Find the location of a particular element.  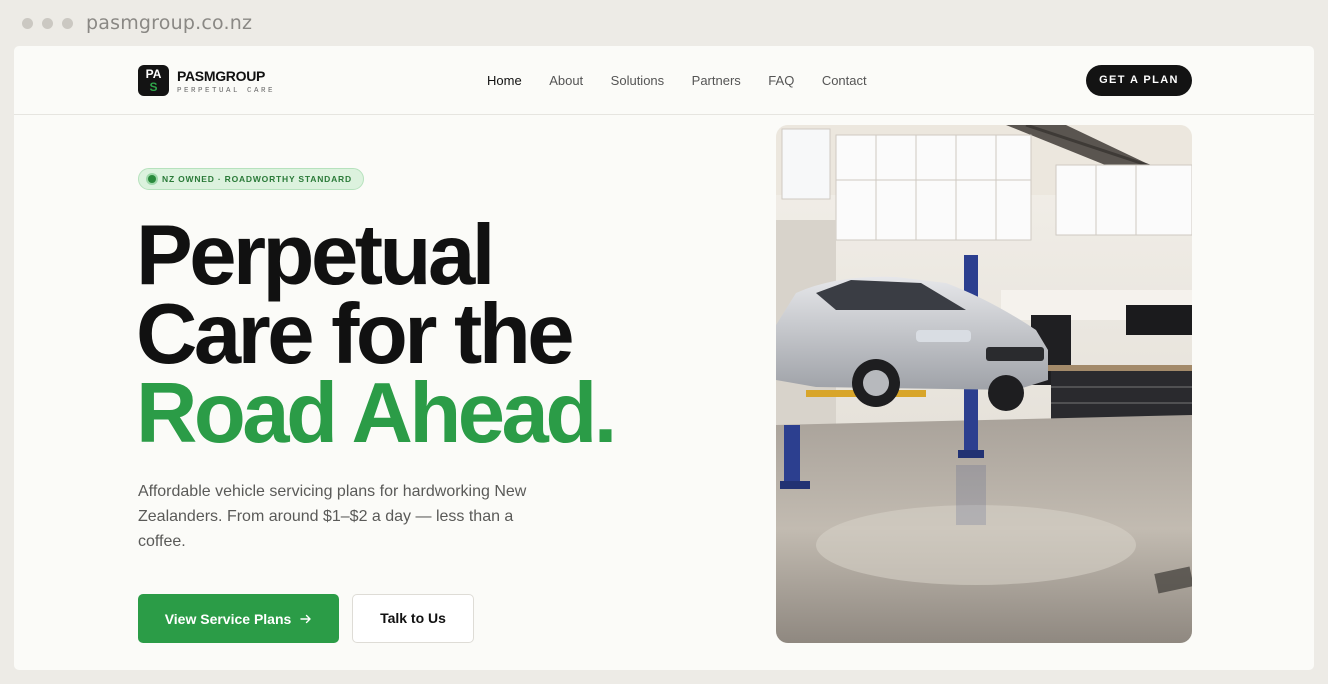

headline-line-3: Road Ahead. is located at coordinates (376, 413).